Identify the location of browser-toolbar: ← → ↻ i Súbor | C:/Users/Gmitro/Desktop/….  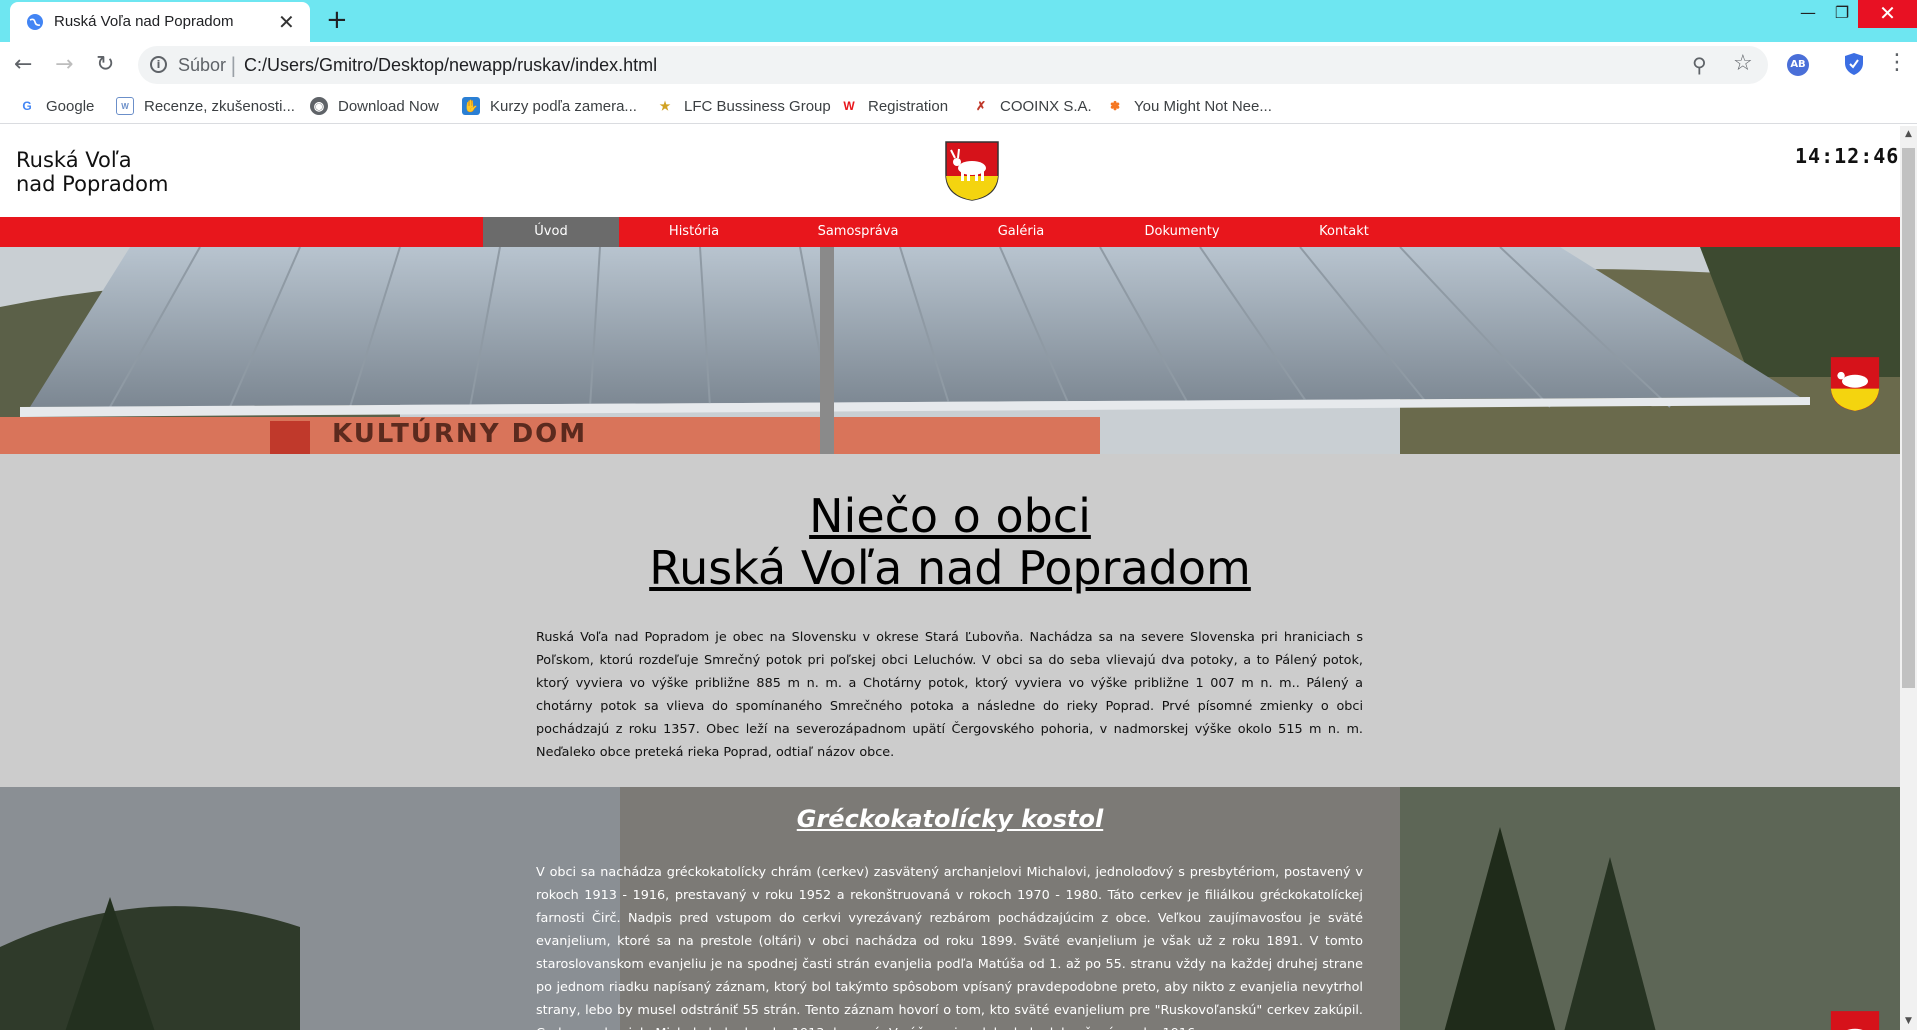
(958, 65).